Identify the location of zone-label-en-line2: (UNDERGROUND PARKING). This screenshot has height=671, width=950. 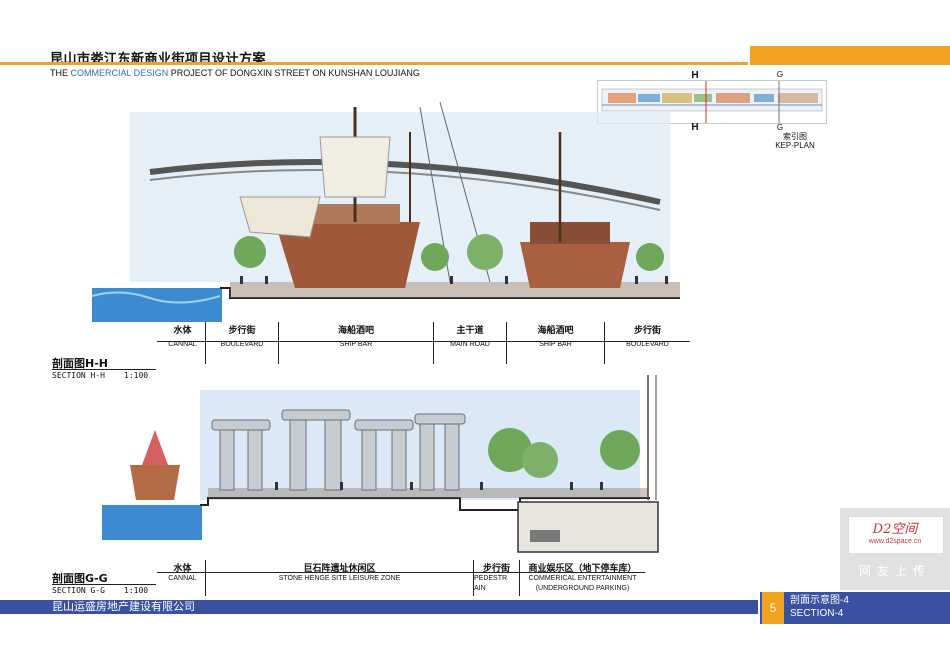
(582, 588).